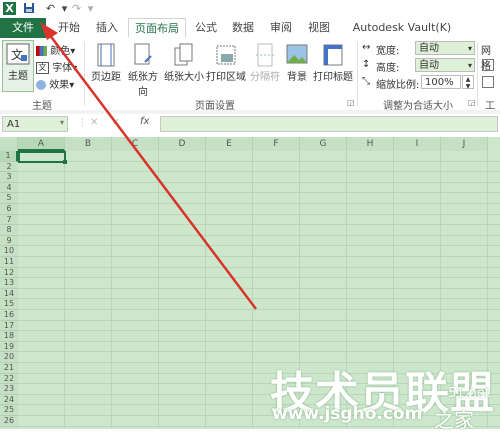 The height and width of the screenshot is (433, 500). What do you see at coordinates (49, 31) in the screenshot?
I see `arrow-head` at bounding box center [49, 31].